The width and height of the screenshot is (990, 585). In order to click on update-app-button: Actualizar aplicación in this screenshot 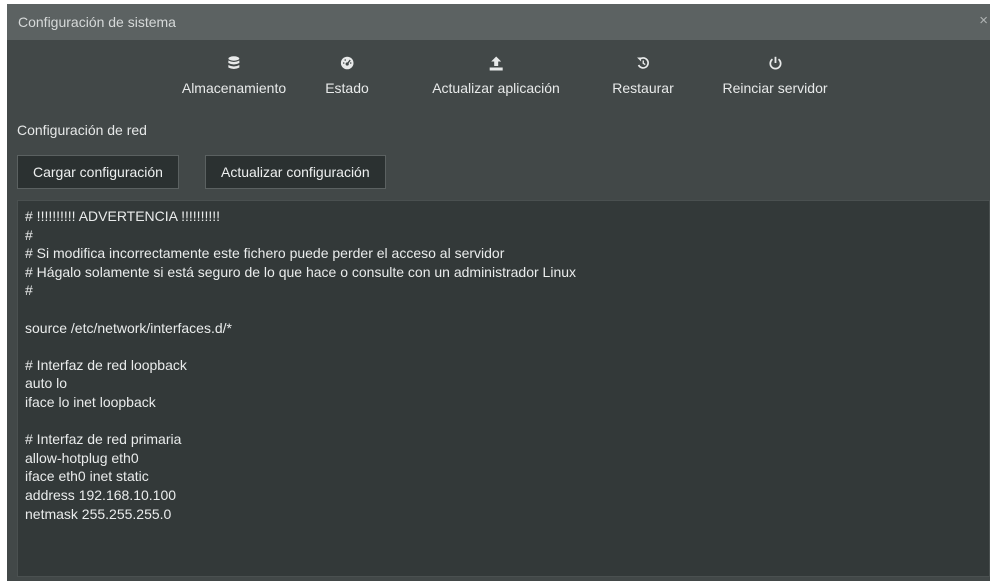, I will do `click(496, 76)`.